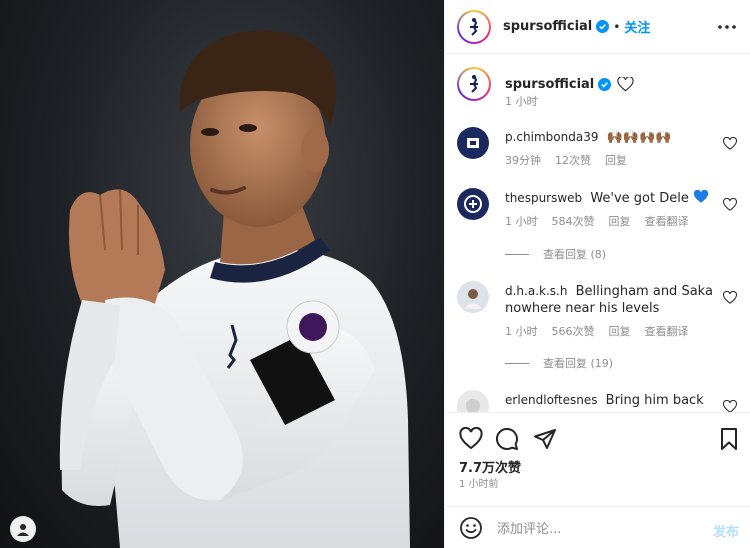 This screenshot has height=548, width=750. What do you see at coordinates (597, 221) in the screenshot?
I see `comment-meta: 1 小时 584次赞 回复 查看翻译` at bounding box center [597, 221].